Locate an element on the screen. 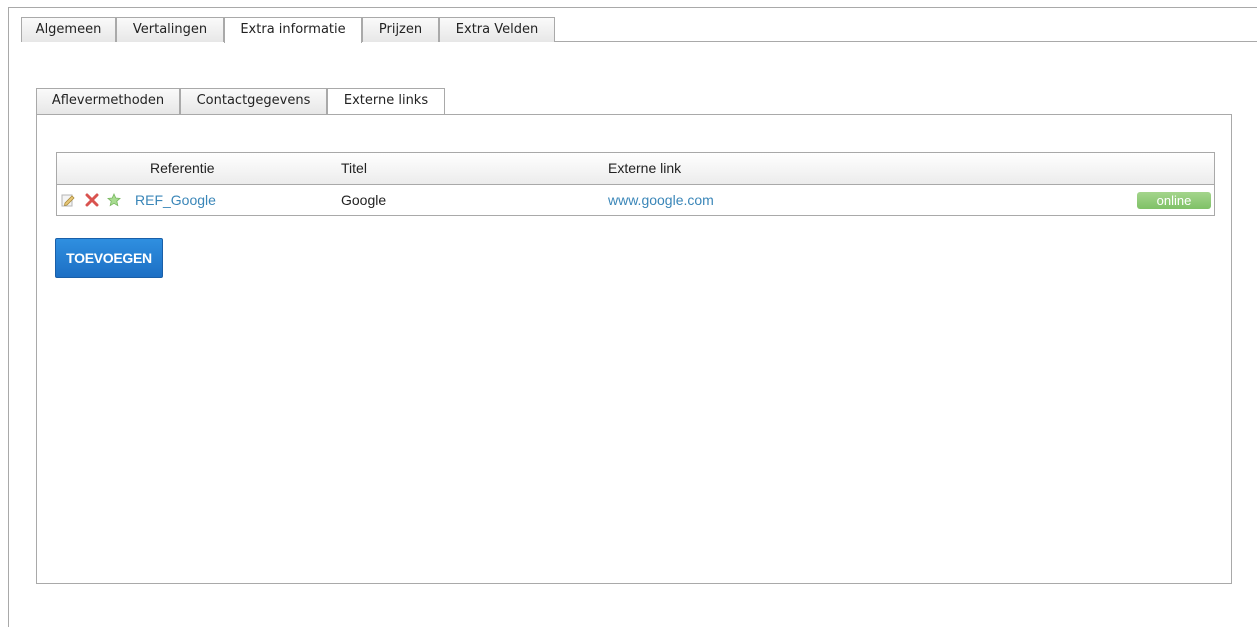 Image resolution: width=1257 pixels, height=627 pixels. tab-aflevermethoden: Aflevermethoden is located at coordinates (108, 101).